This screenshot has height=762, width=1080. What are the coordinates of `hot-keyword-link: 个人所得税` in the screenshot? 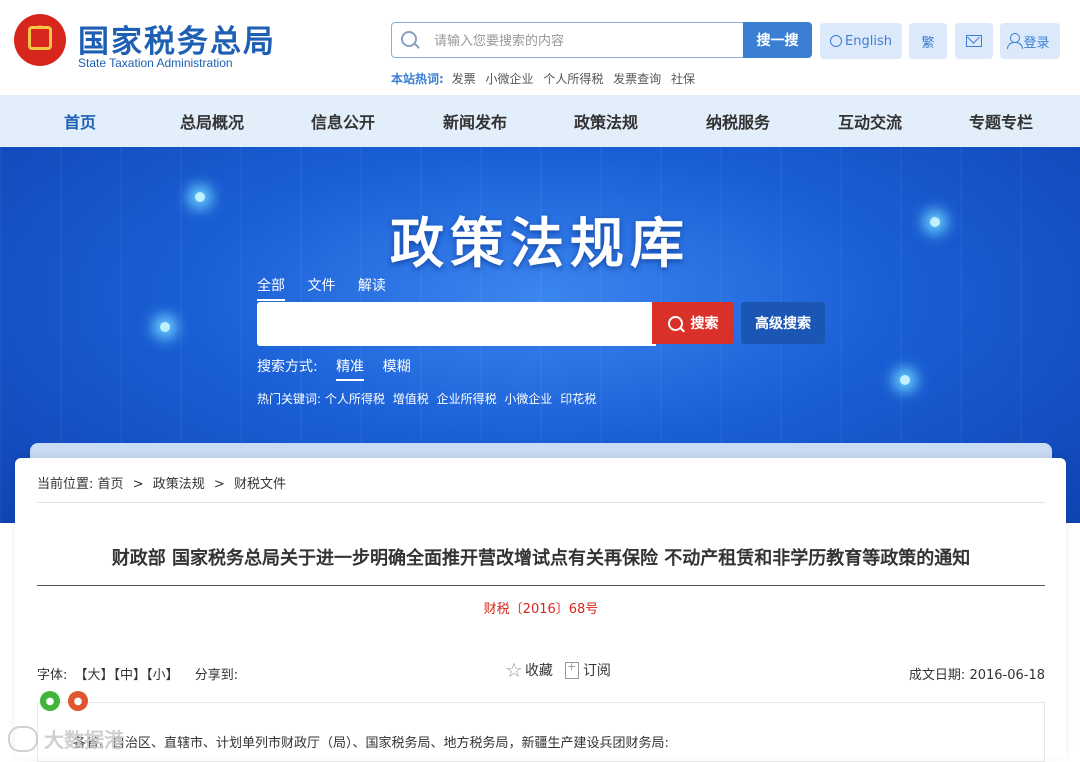 It's located at (355, 399).